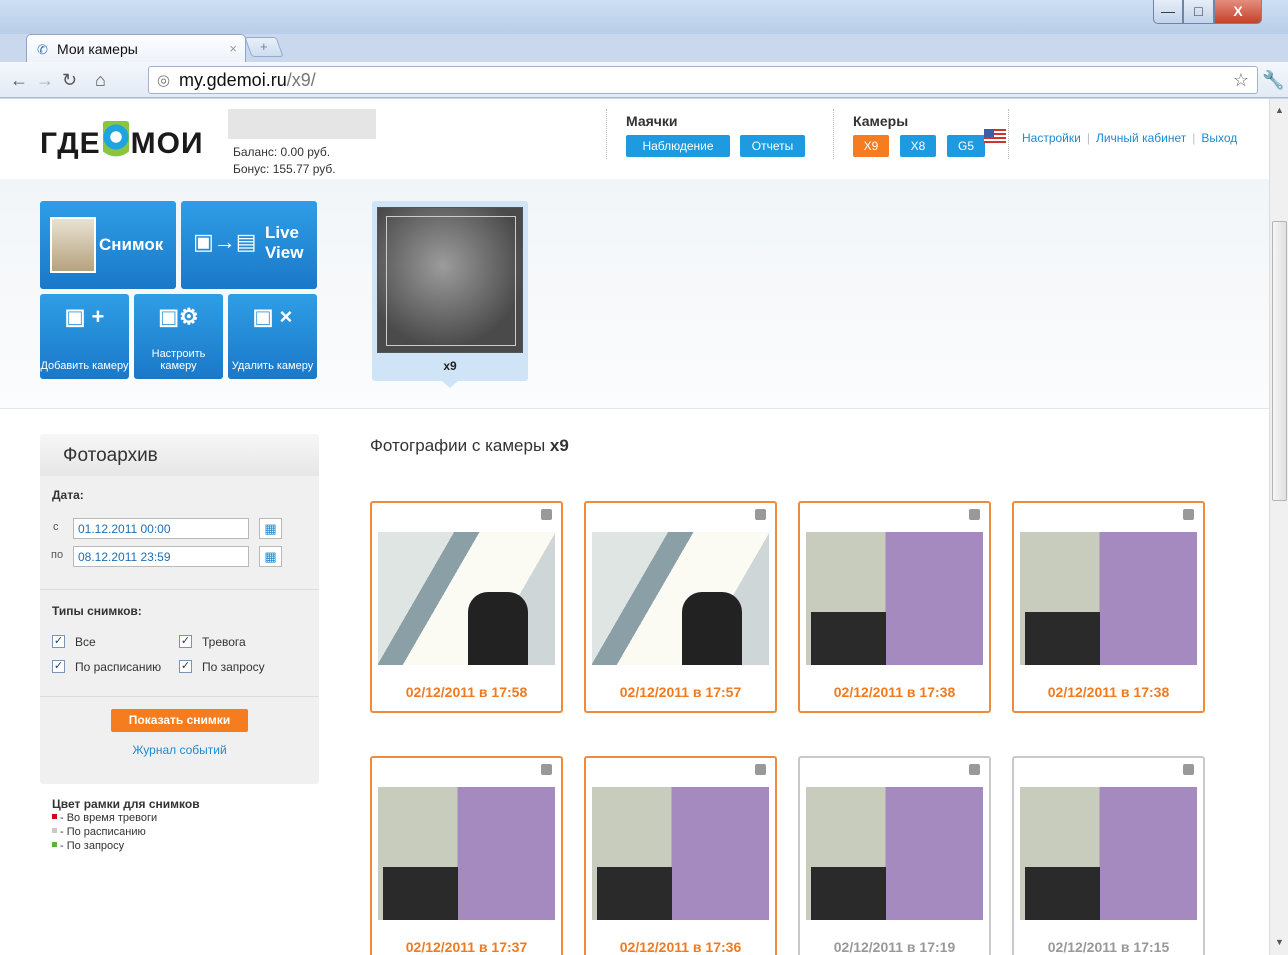 This screenshot has height=955, width=1288. Describe the element at coordinates (270, 556) in the screenshot. I see `calendar-to-icon: ▦` at that location.